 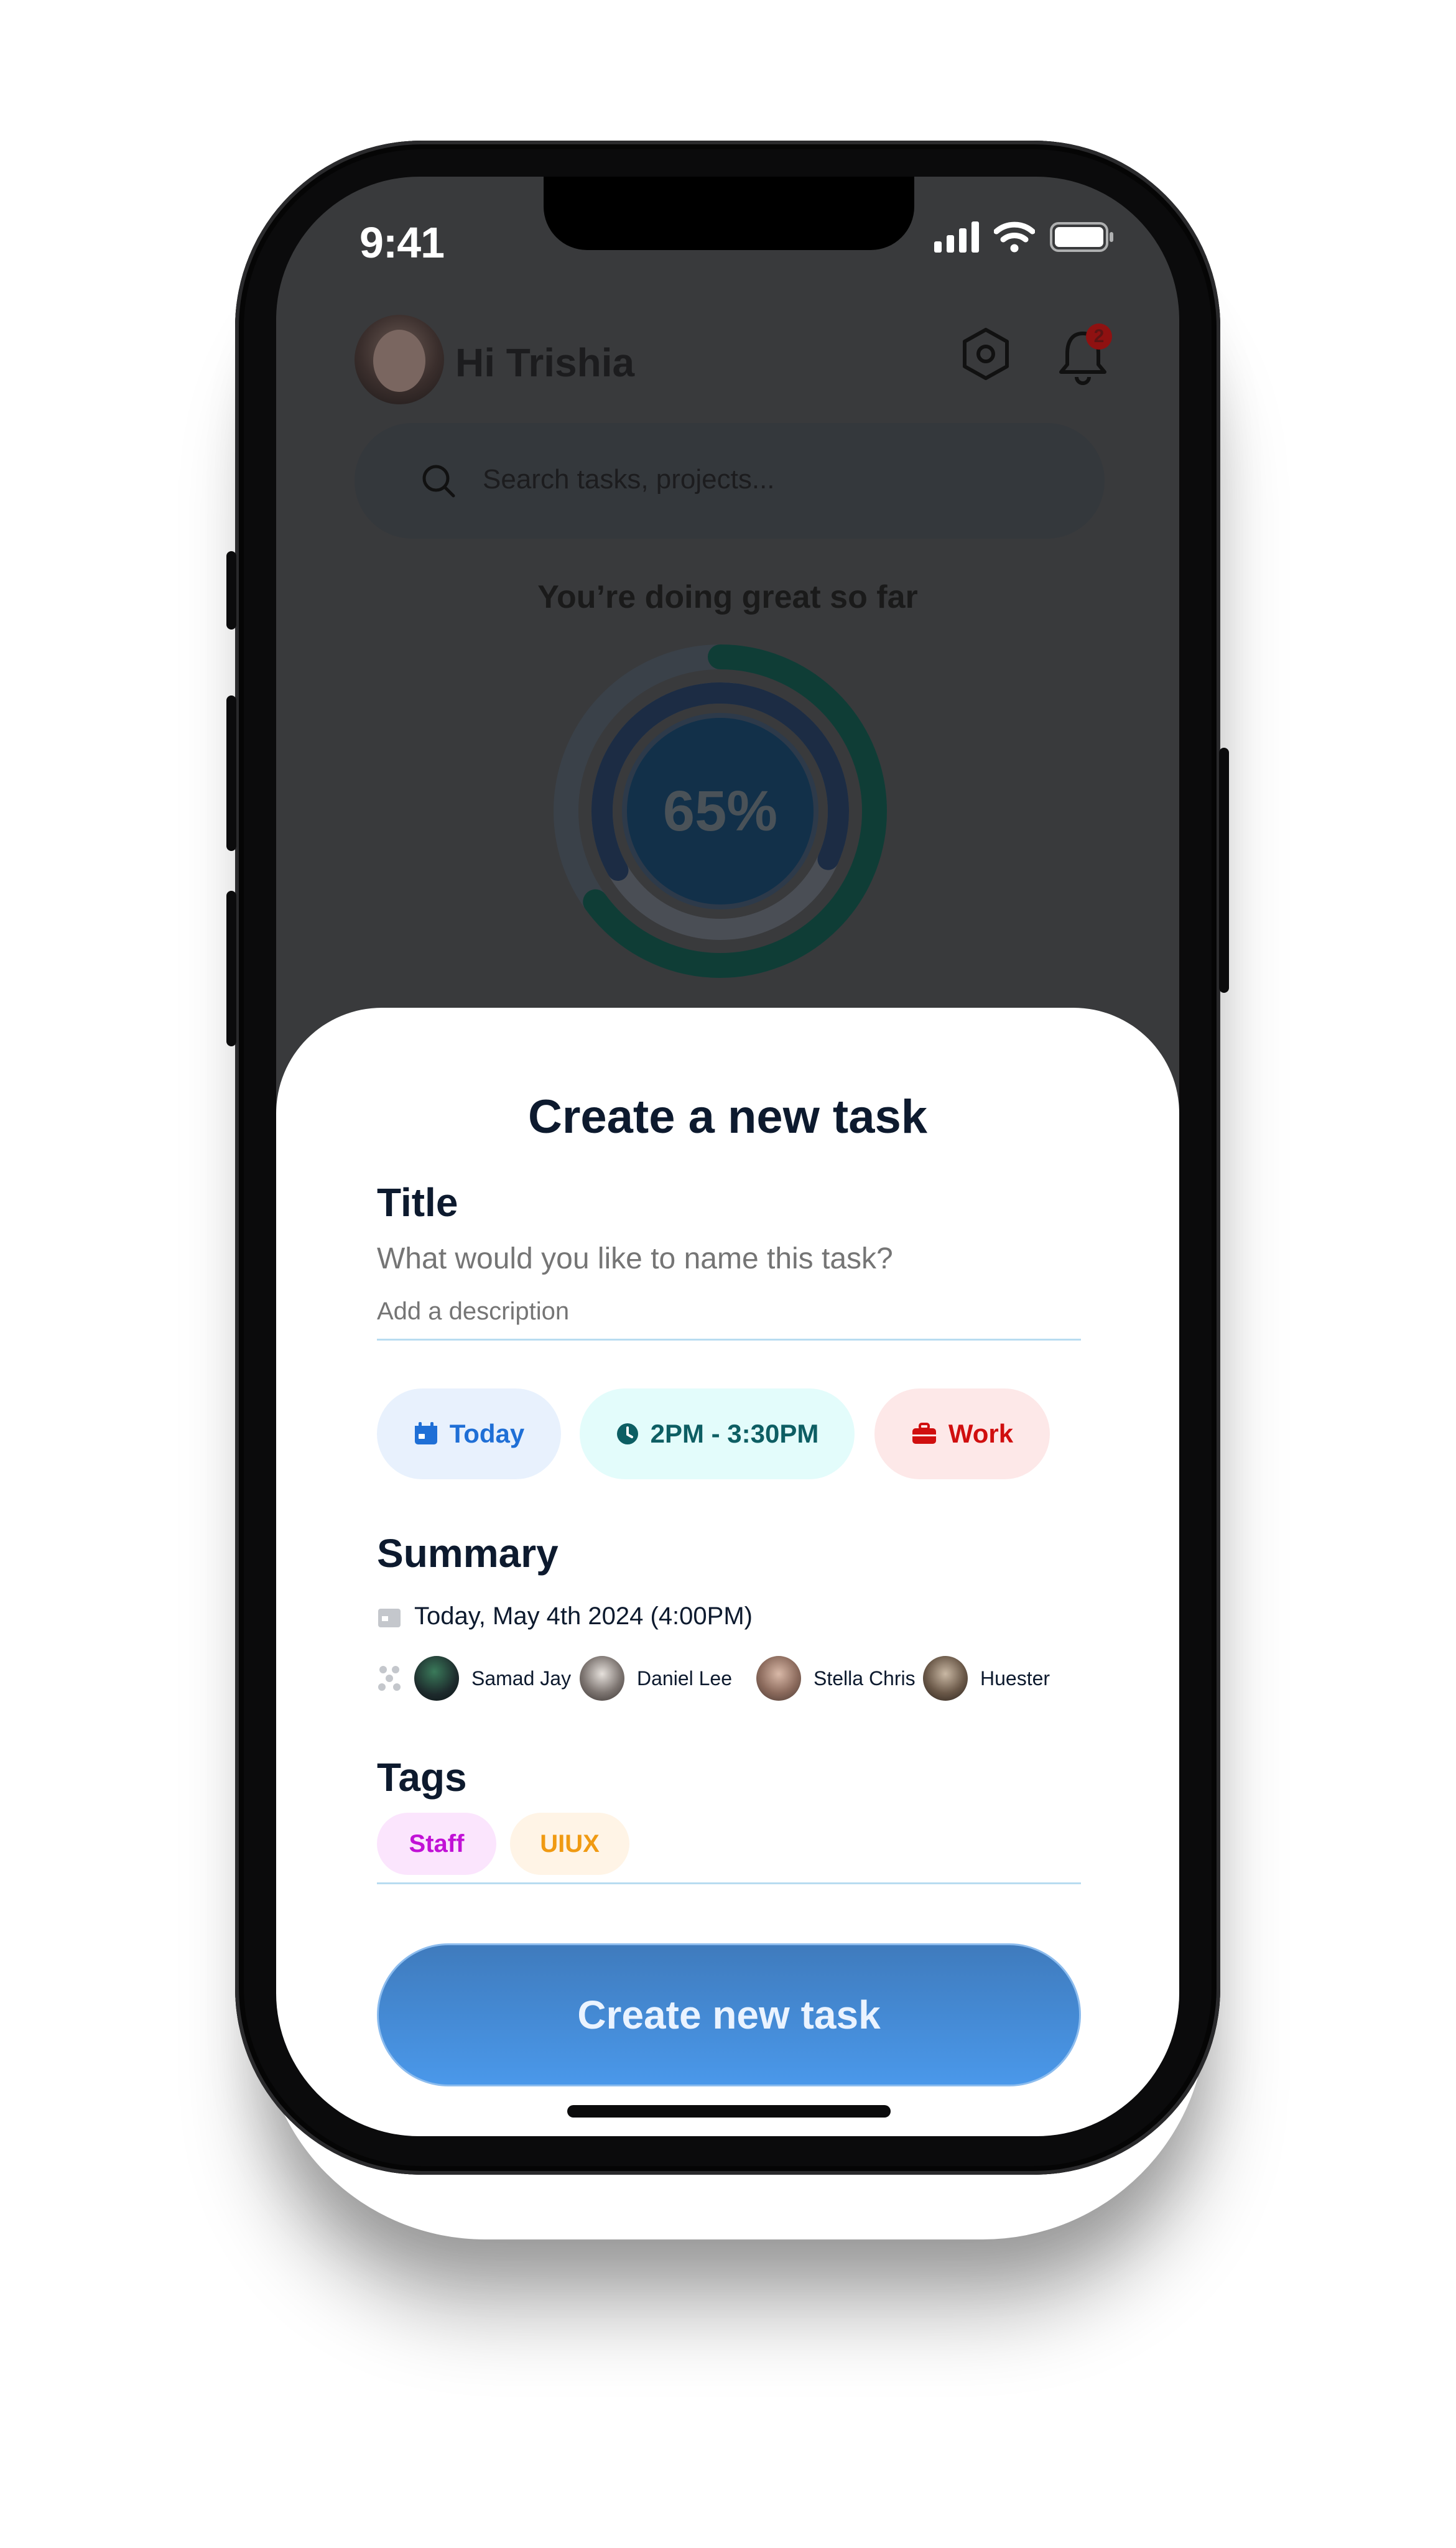 What do you see at coordinates (1014, 237) in the screenshot?
I see `wifi-icon` at bounding box center [1014, 237].